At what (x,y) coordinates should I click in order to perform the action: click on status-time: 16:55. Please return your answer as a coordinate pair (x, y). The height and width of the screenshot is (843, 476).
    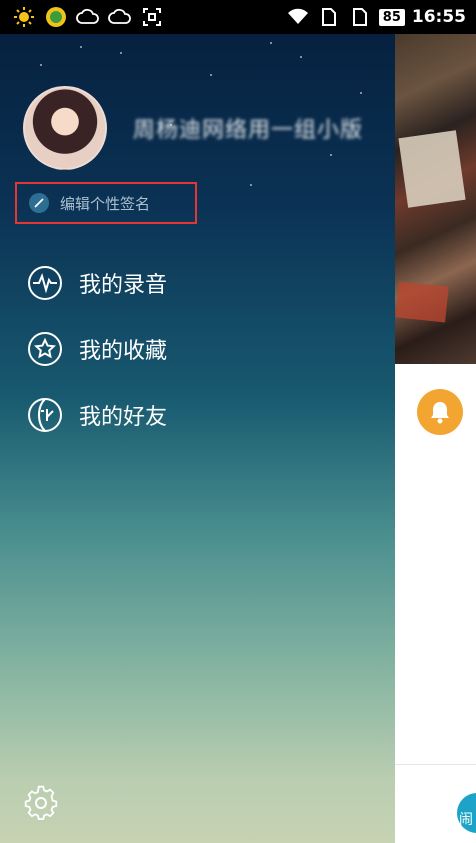
    Looking at the image, I should click on (438, 17).